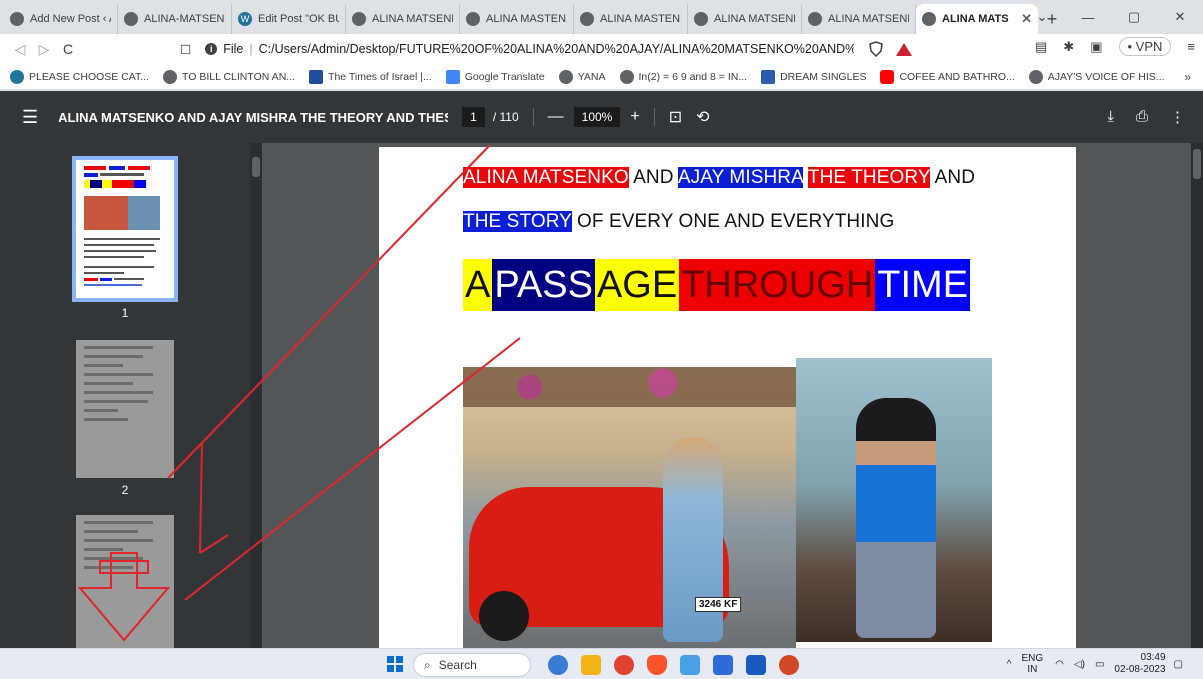  Describe the element at coordinates (125, 313) in the screenshot. I see `thumbnail-label: 1` at that location.